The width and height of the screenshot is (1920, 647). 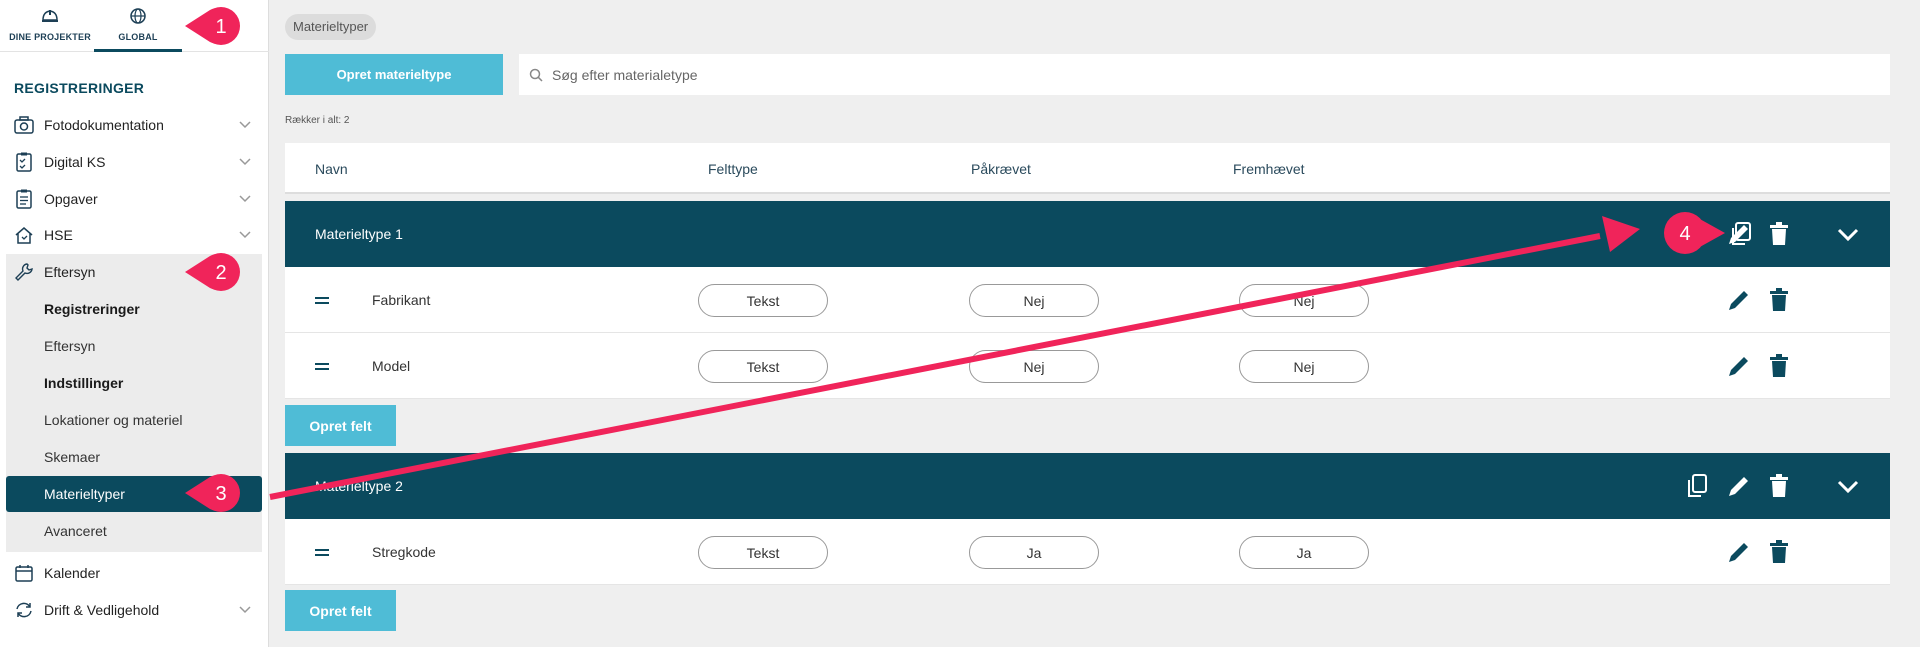 I want to click on table-row: Fabrikant Tekst Nej Nej, so click(x=1087, y=300).